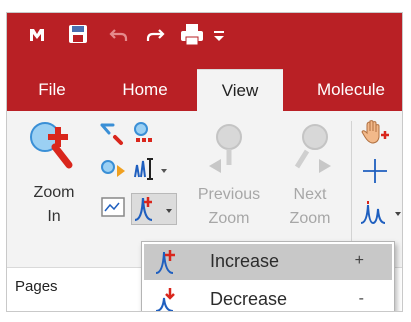  Describe the element at coordinates (59, 181) in the screenshot. I see `zoom-in-button: Zoom In` at that location.